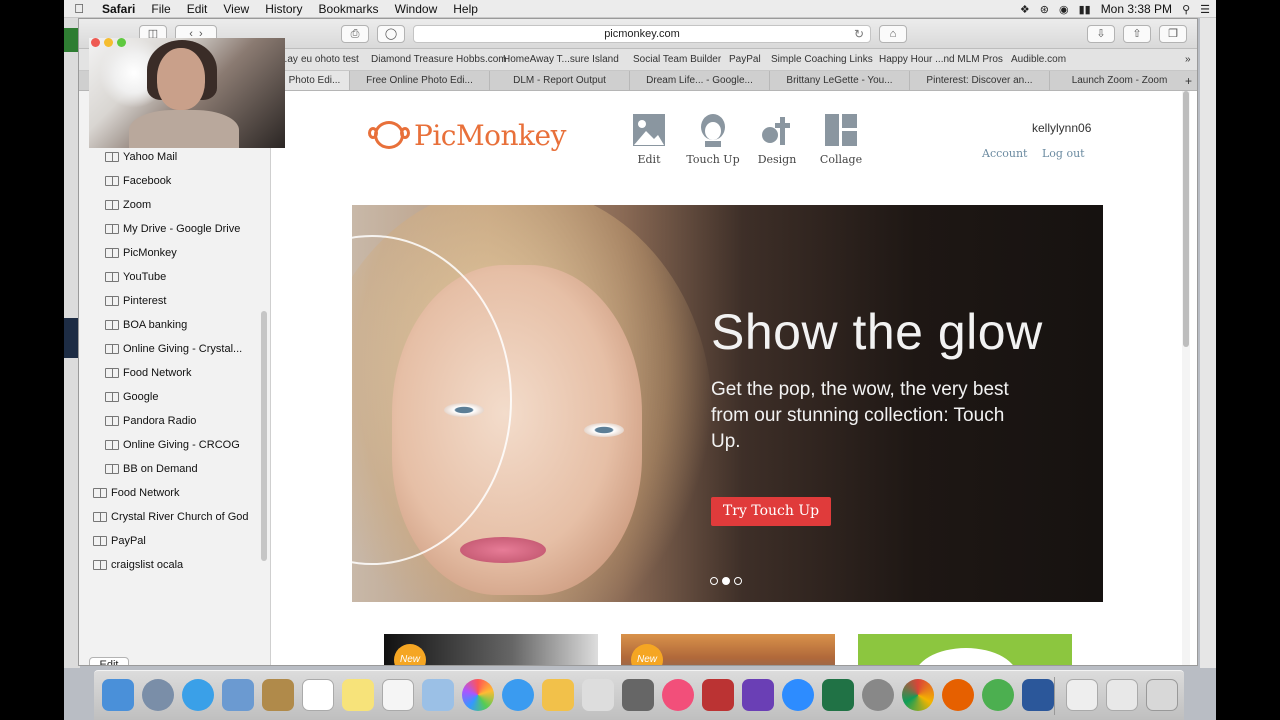 Image resolution: width=1280 pixels, height=720 pixels. I want to click on tabs-overview-button: ❐, so click(1173, 34).